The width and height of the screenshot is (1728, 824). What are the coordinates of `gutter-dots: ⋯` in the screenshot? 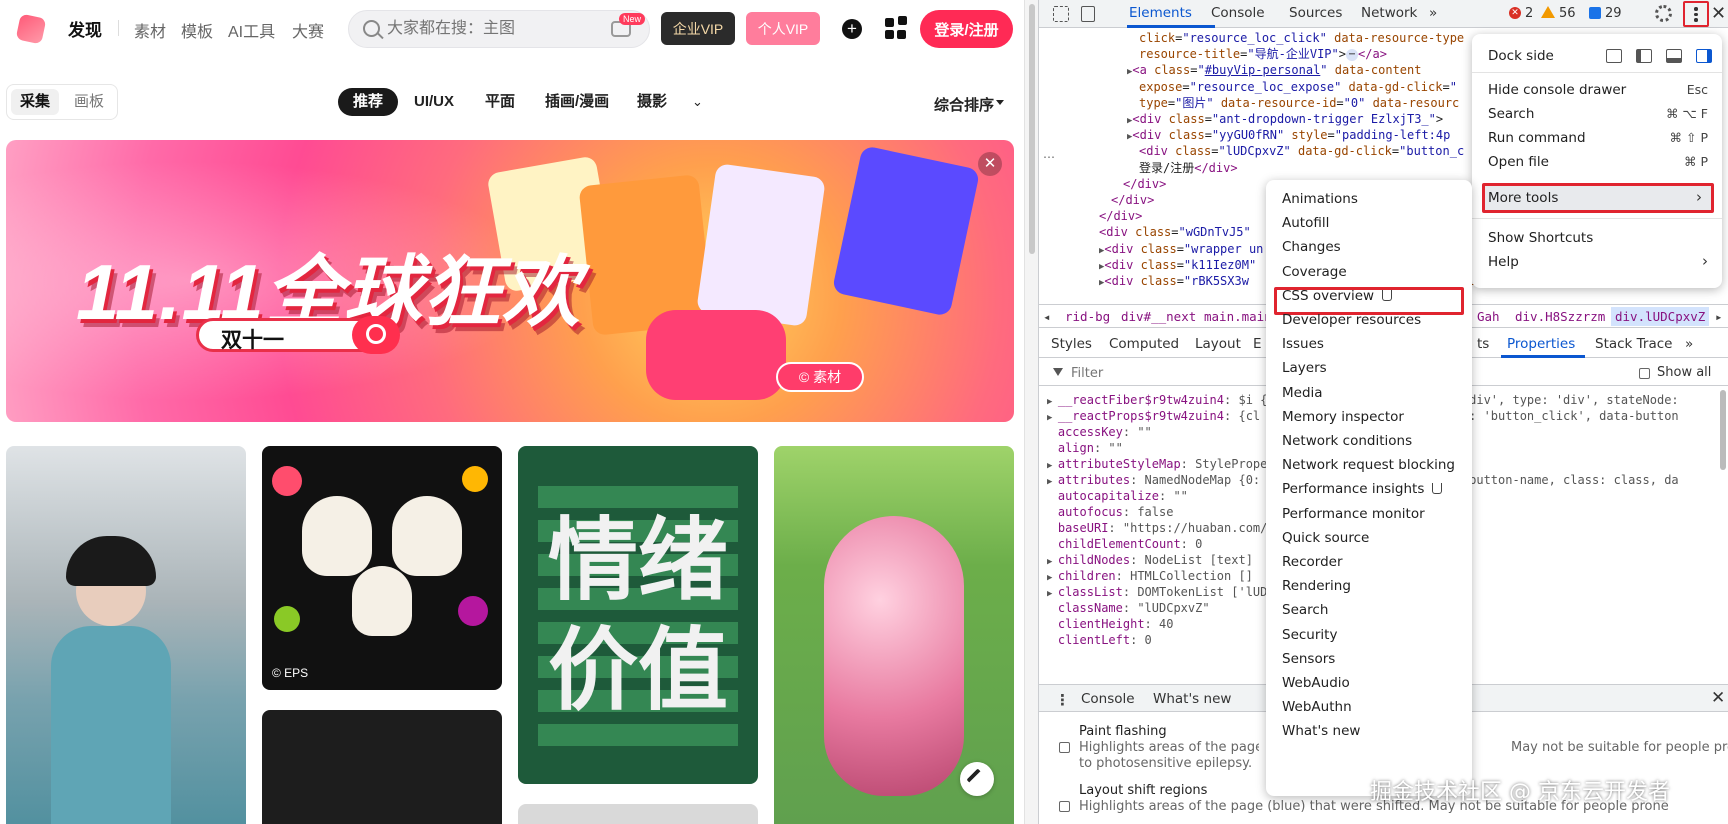 It's located at (1049, 157).